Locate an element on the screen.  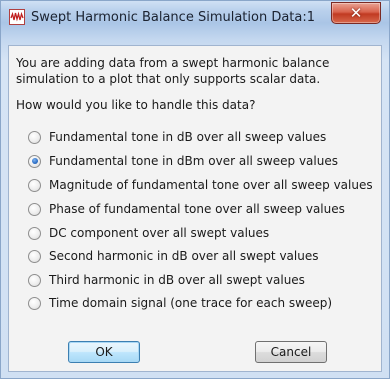
close-icon: ✕ is located at coordinates (356, 13).